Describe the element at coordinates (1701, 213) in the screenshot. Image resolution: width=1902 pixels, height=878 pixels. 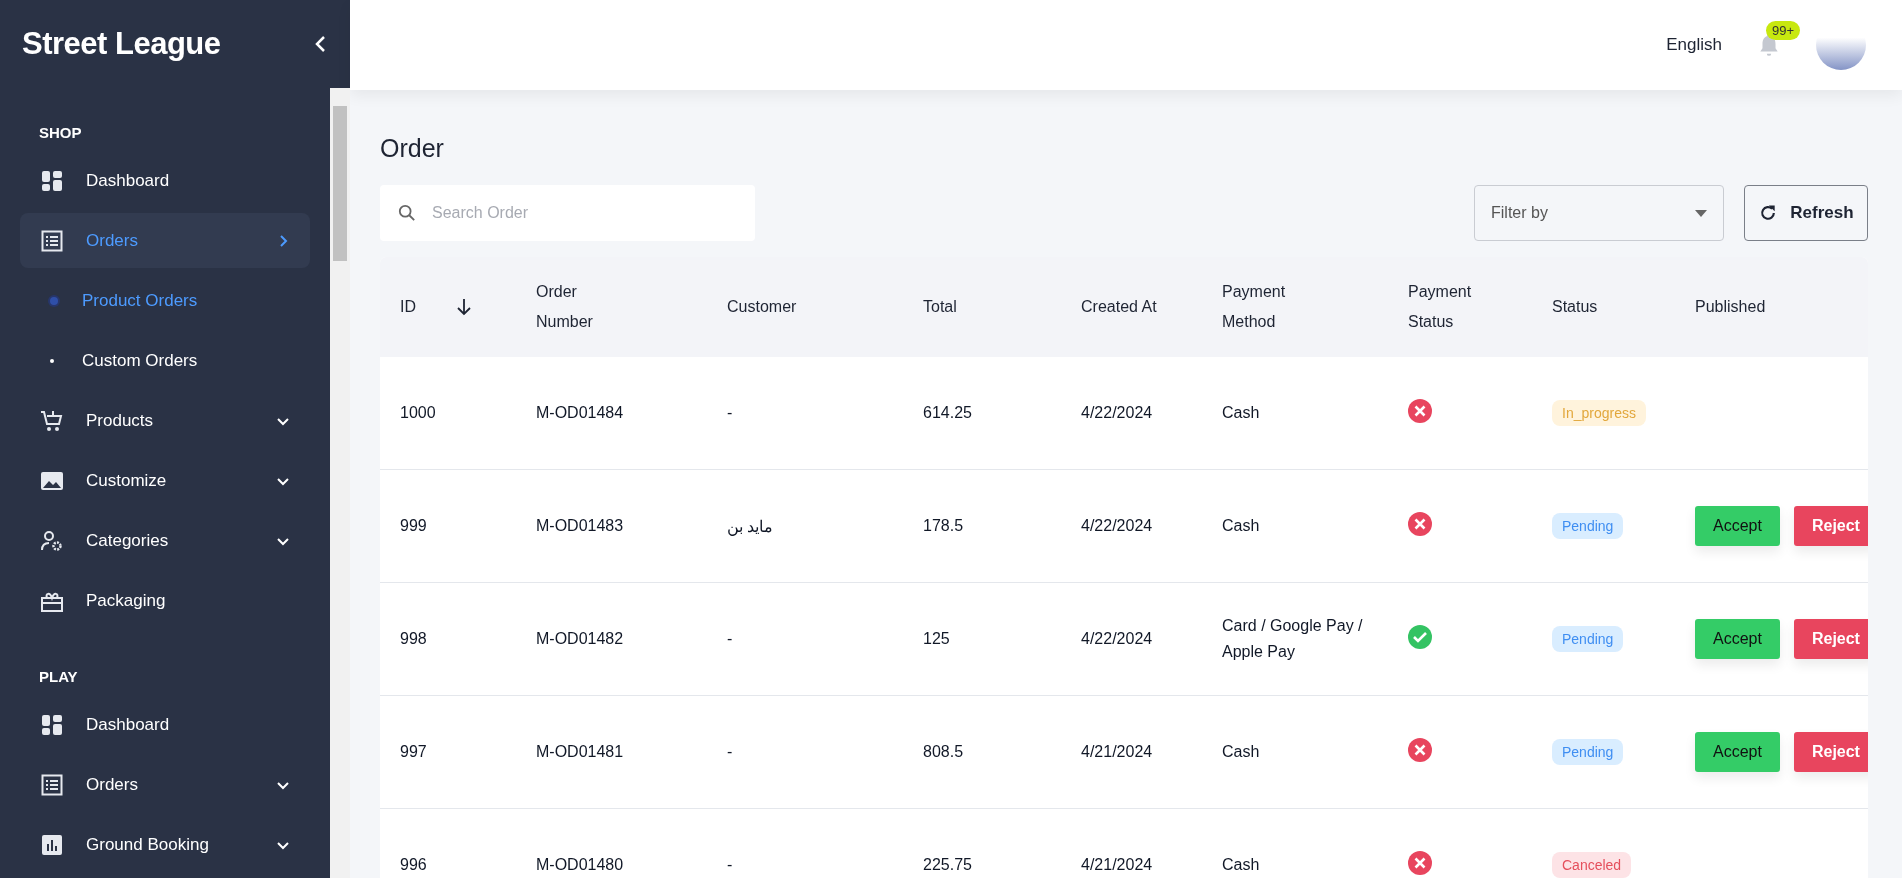
I see `caret-icon` at that location.